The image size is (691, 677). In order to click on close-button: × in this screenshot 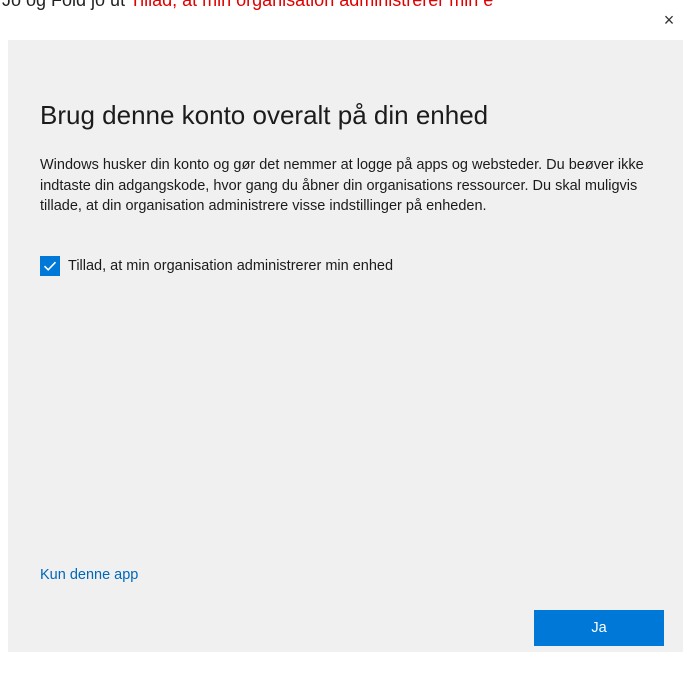, I will do `click(669, 20)`.